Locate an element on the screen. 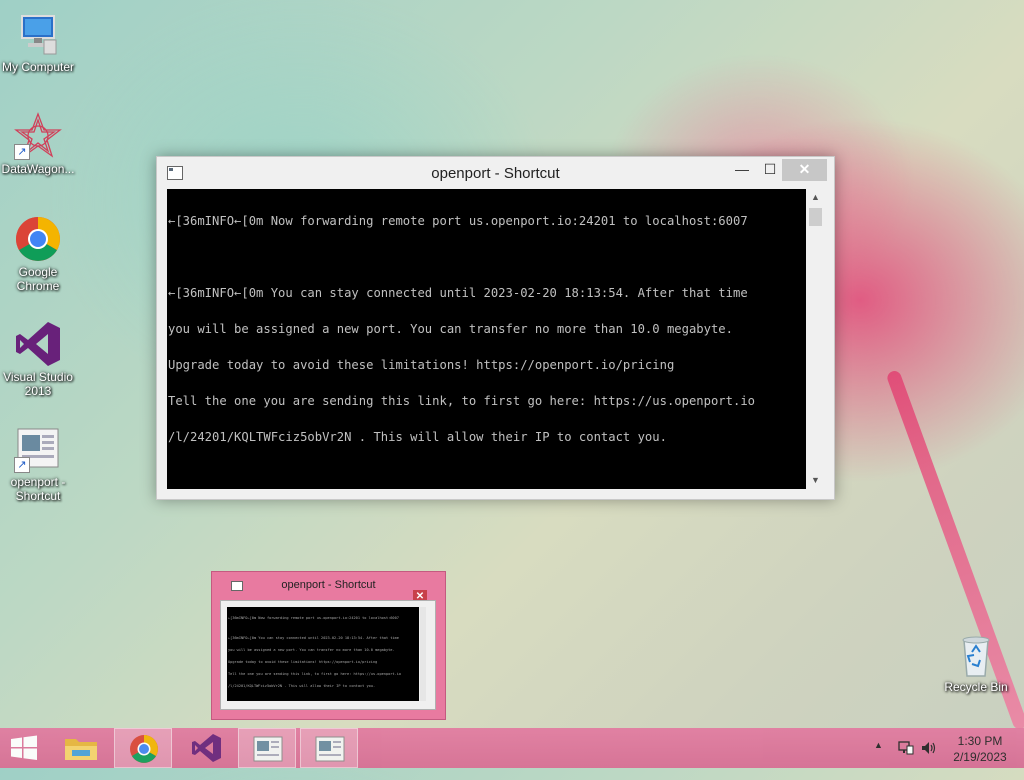  desktop-icon-recycle-bin: Recycle Bin is located at coordinates (976, 662).